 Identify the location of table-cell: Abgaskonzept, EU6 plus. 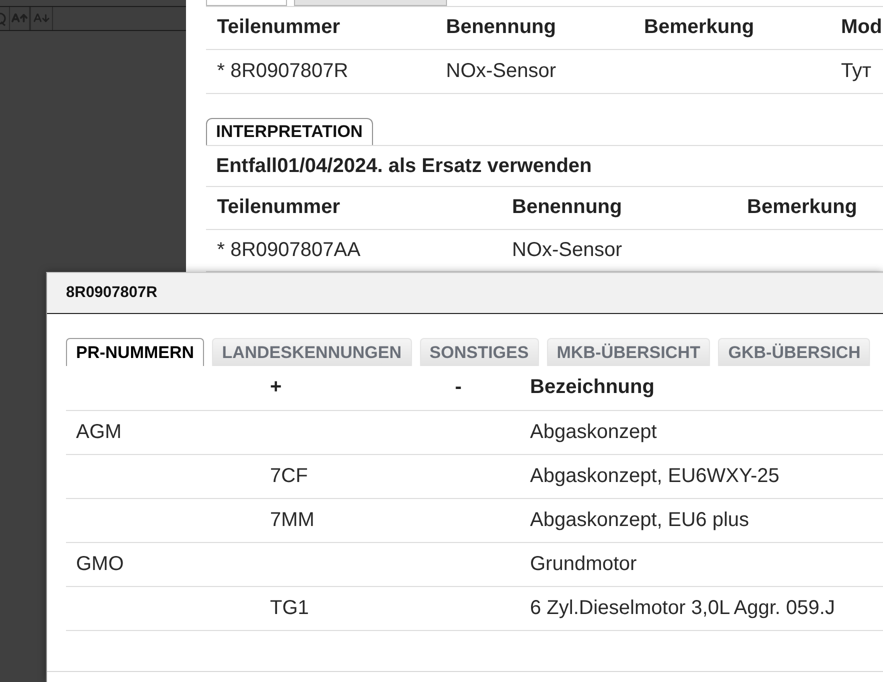
(701, 520).